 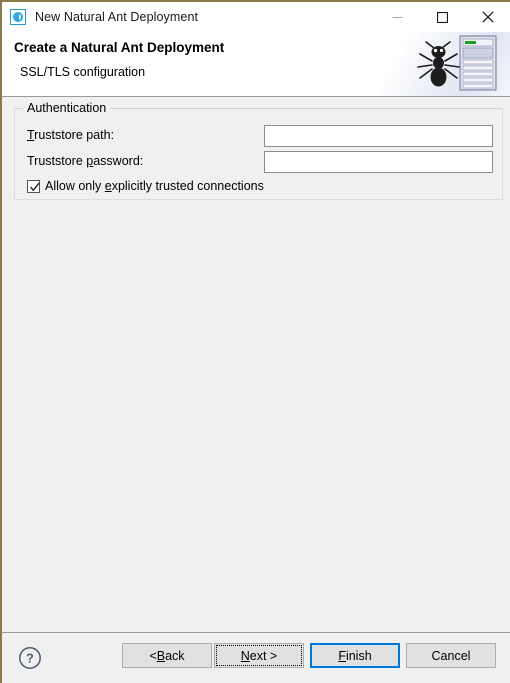 I want to click on label-text: xplicitly trusted connections, so click(x=187, y=186).